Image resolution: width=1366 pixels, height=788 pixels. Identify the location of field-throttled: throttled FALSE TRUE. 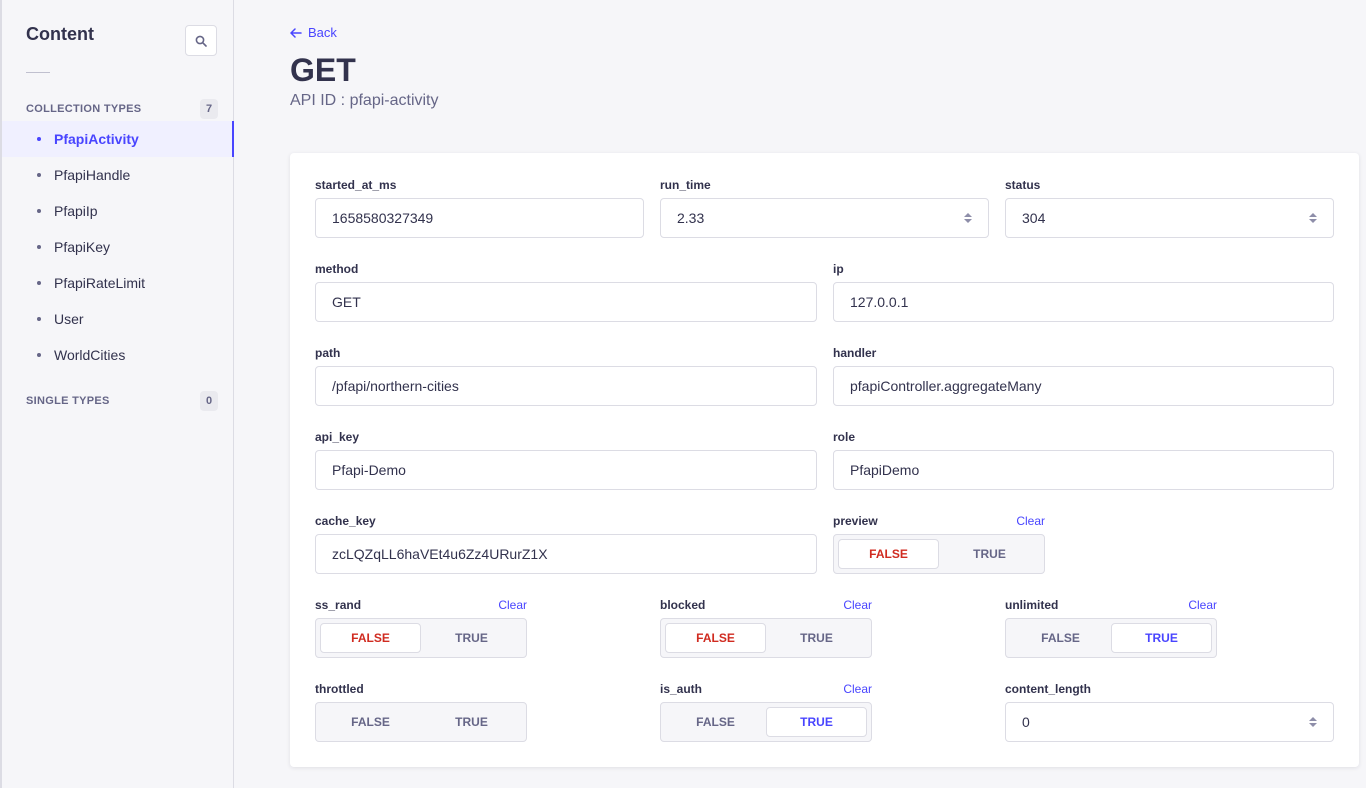
(421, 711).